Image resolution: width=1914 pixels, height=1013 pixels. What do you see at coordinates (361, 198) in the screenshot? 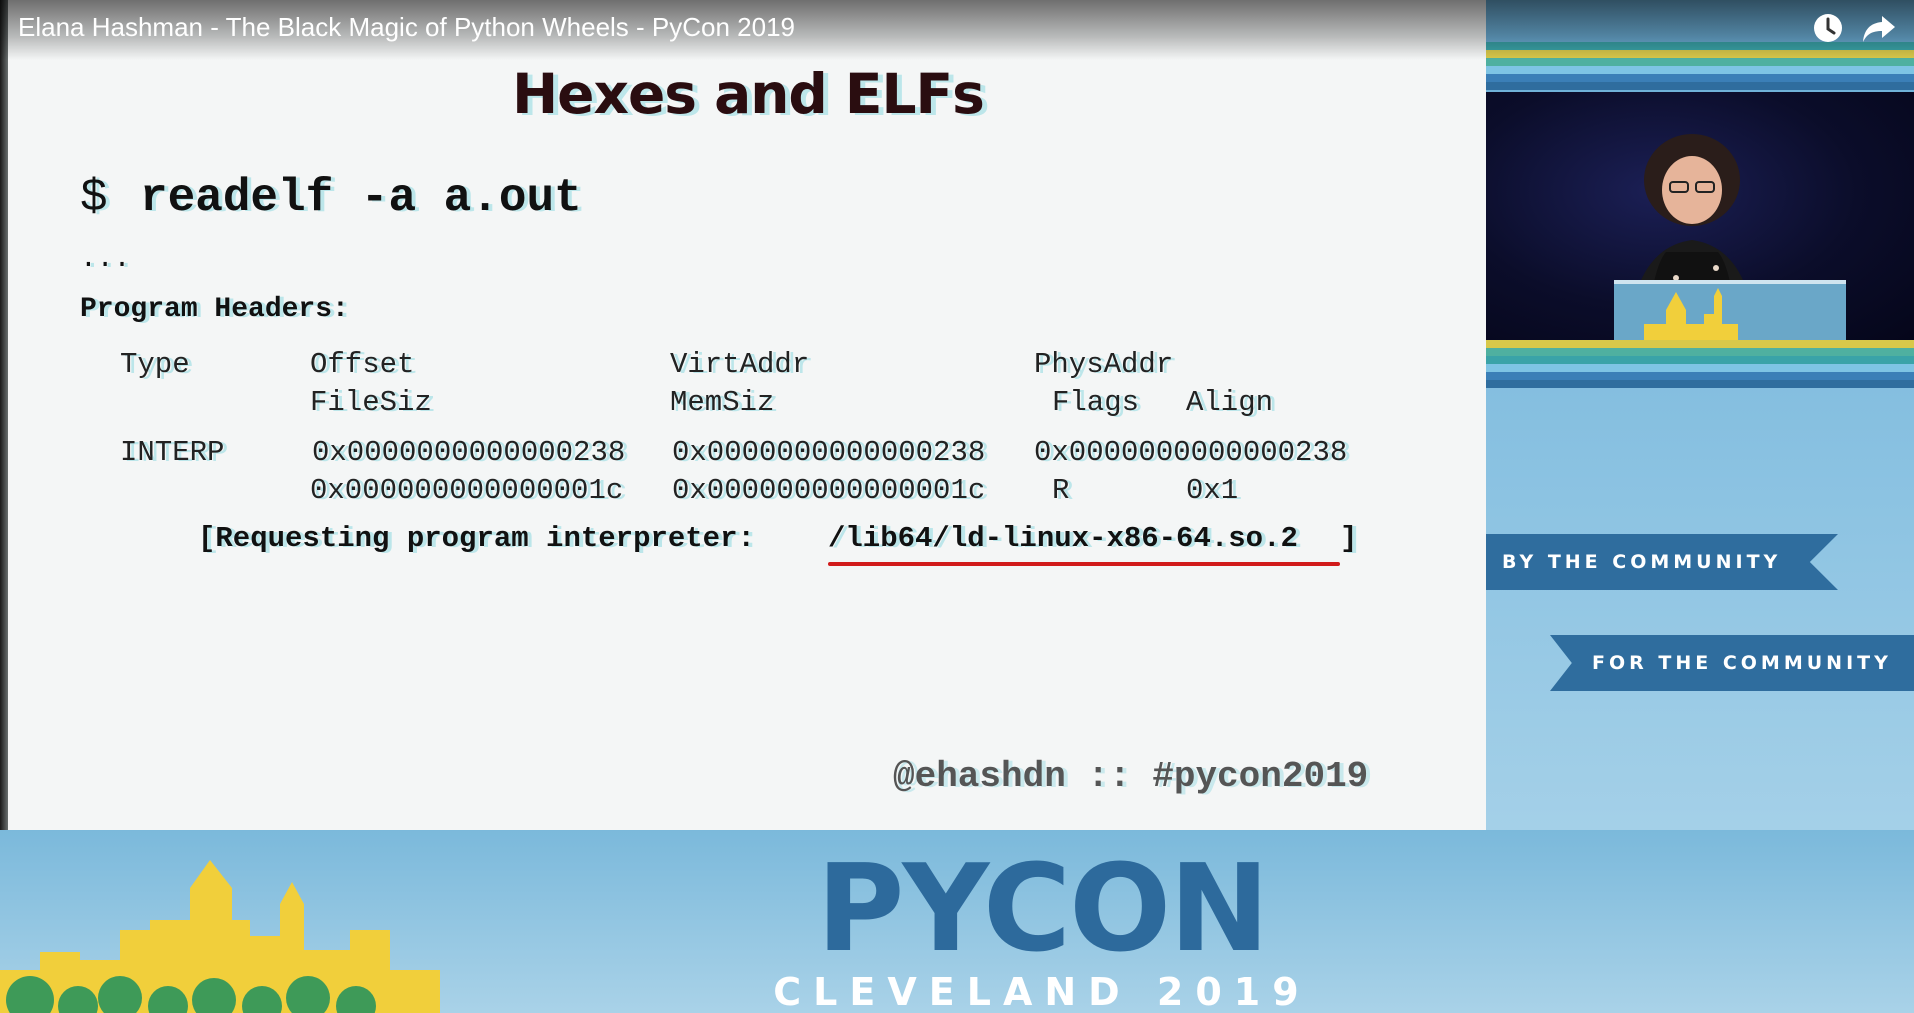
I see `shell-command: readelf -a a.out` at bounding box center [361, 198].